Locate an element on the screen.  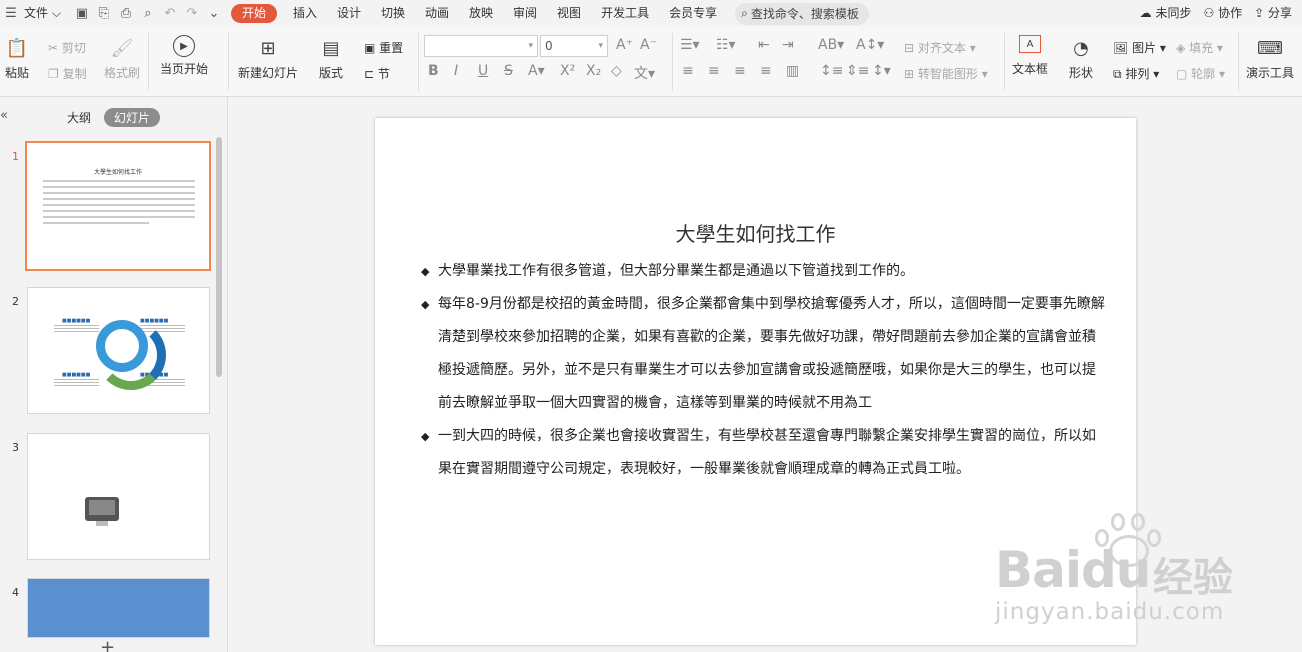
font-color-icon: A▾ is located at coordinates (536, 71).